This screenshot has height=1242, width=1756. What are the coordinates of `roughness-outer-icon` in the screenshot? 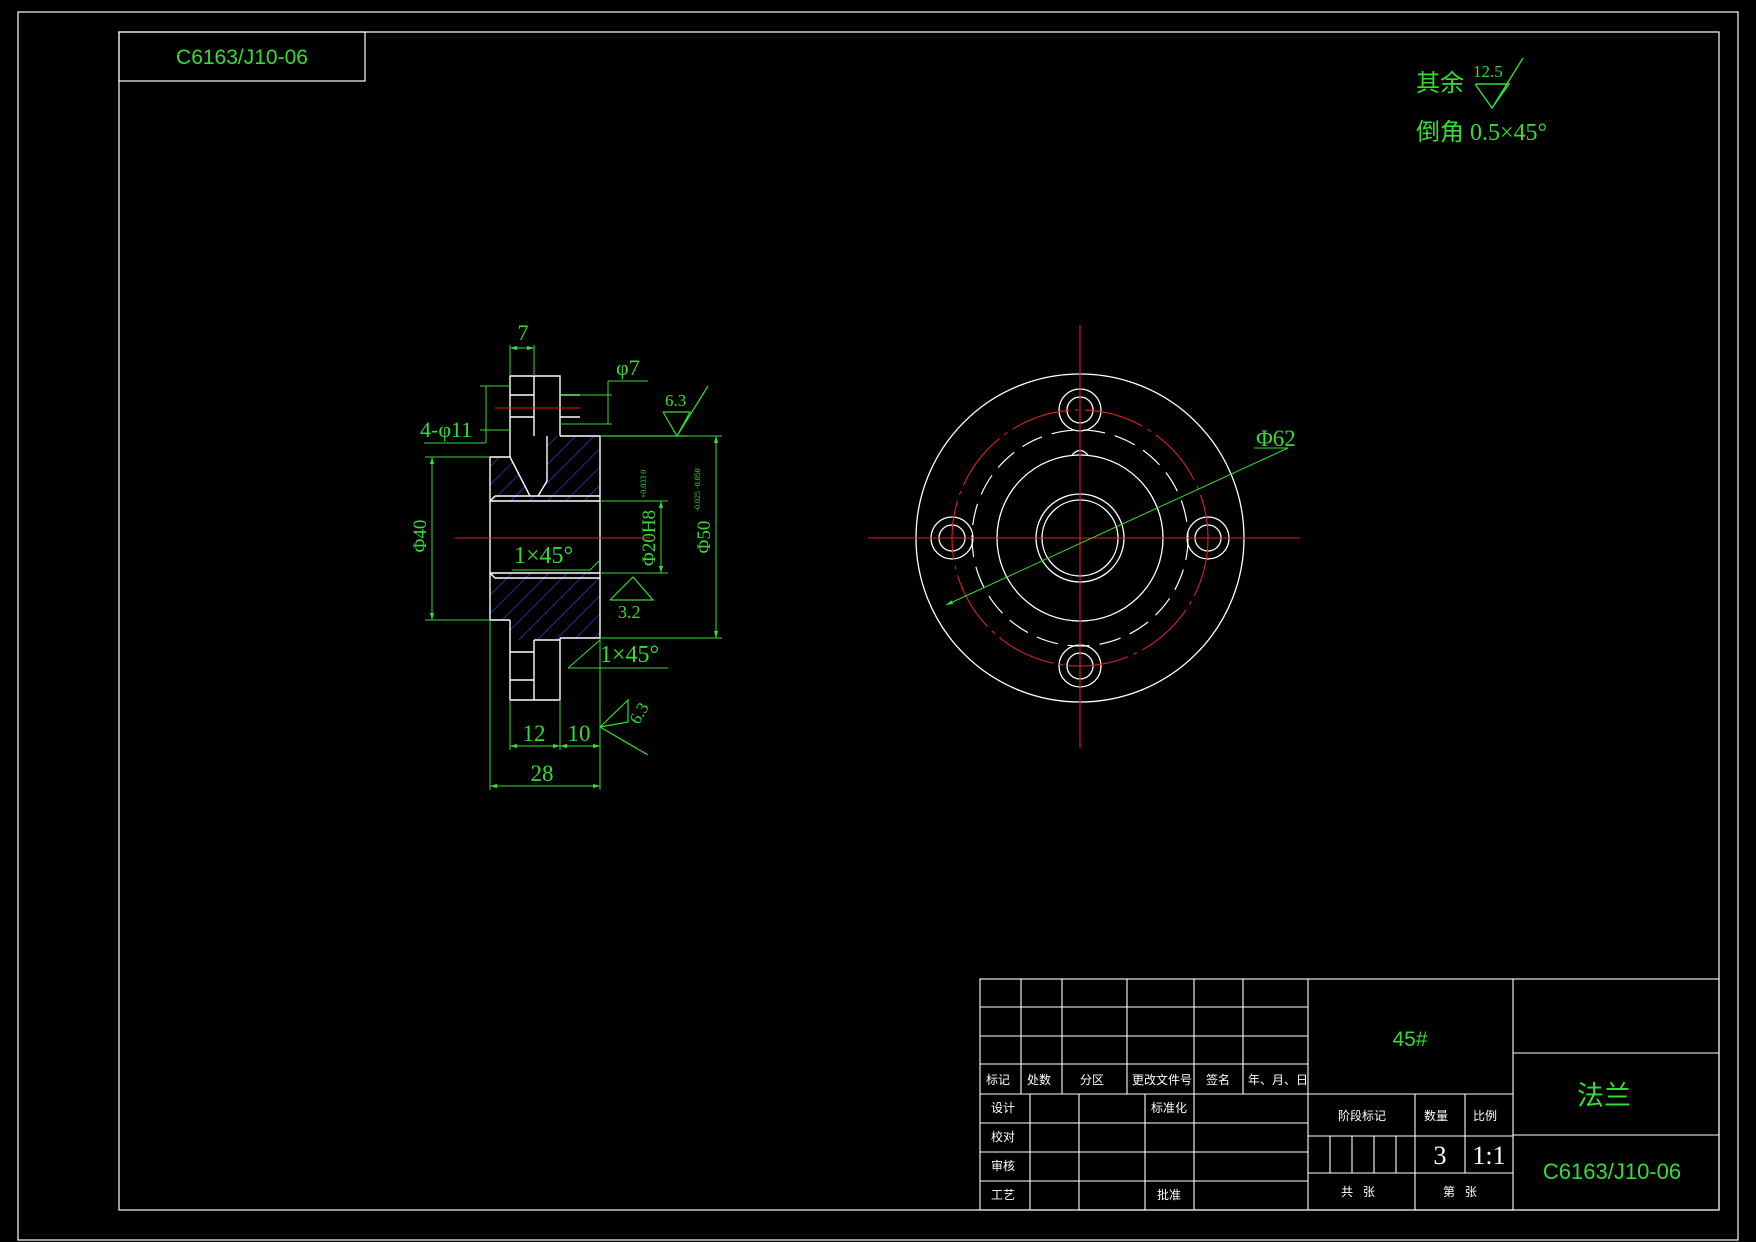 It's located at (654, 411).